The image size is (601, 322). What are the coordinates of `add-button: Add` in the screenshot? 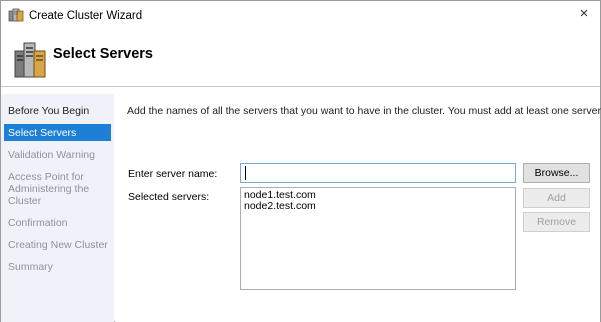 It's located at (556, 198).